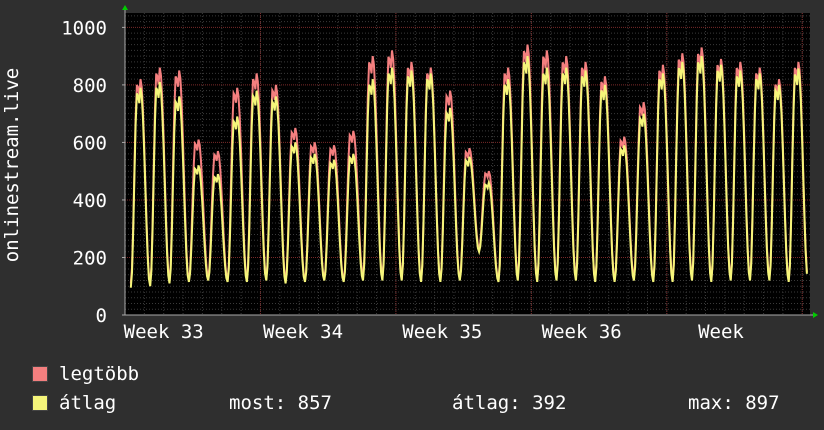 The width and height of the screenshot is (824, 430). Describe the element at coordinates (303, 332) in the screenshot. I see `x-tick-label: Week 34` at that location.